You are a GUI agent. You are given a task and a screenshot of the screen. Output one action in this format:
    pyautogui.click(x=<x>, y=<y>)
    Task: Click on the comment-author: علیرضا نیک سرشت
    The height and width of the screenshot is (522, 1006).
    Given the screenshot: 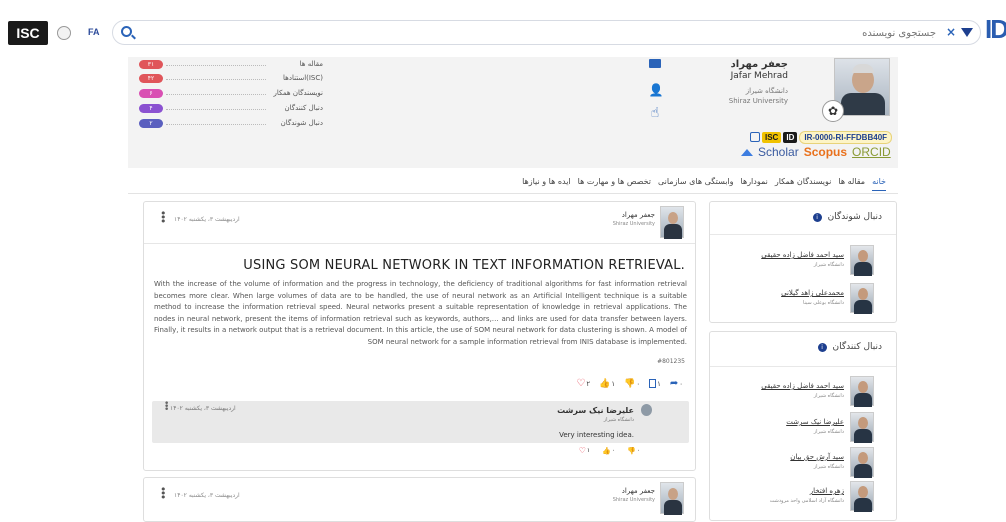 What is the action you would take?
    pyautogui.click(x=595, y=410)
    